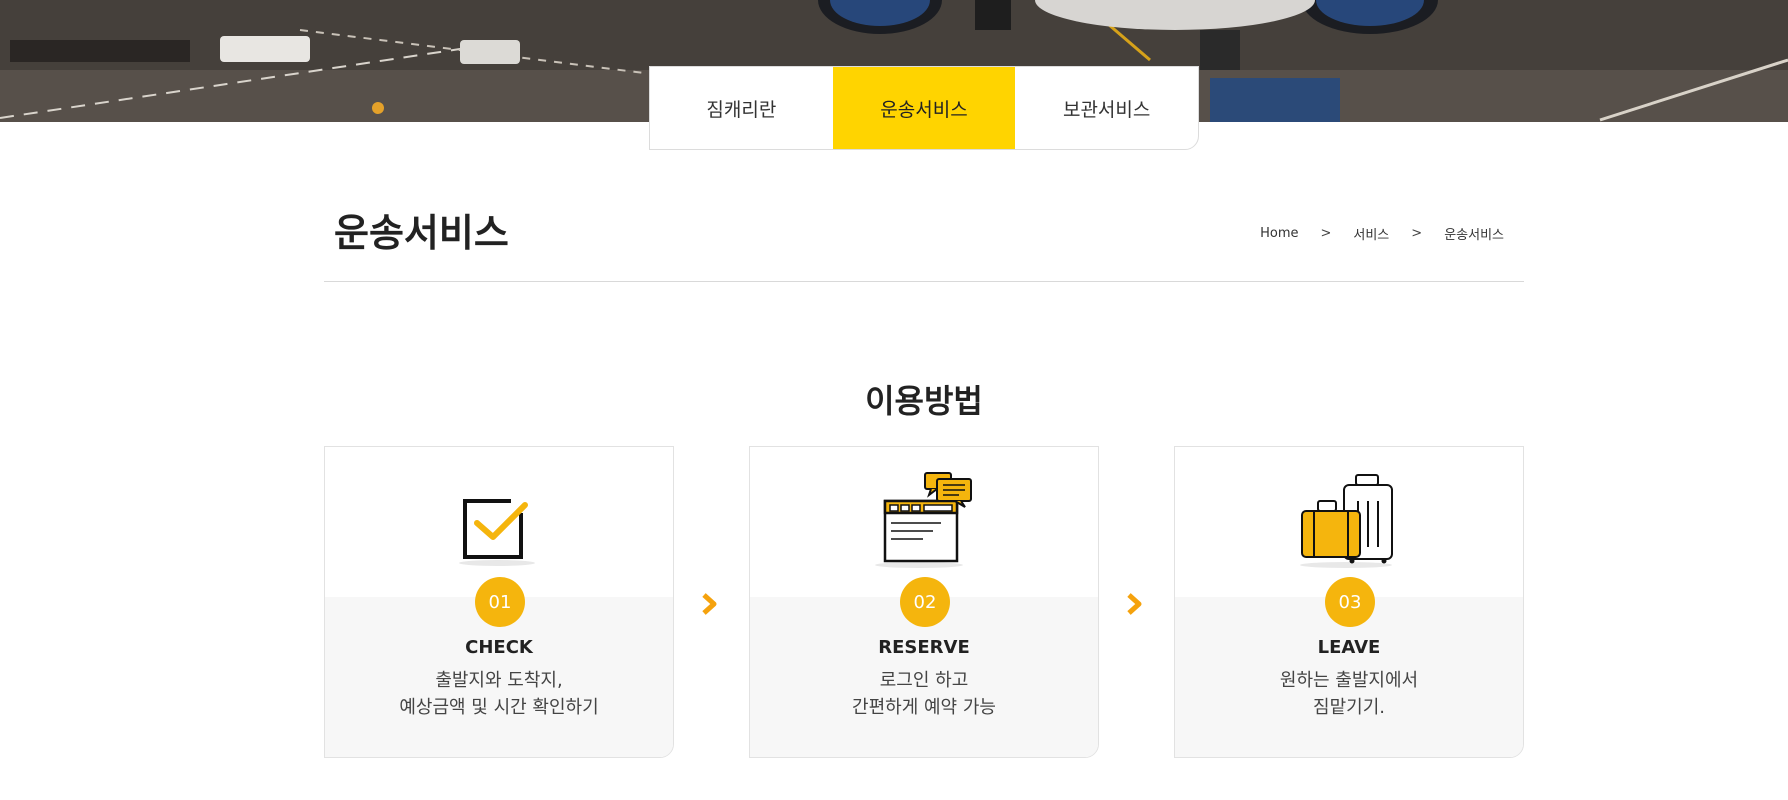 Image resolution: width=1788 pixels, height=800 pixels. I want to click on reservation-screen-icon, so click(924, 521).